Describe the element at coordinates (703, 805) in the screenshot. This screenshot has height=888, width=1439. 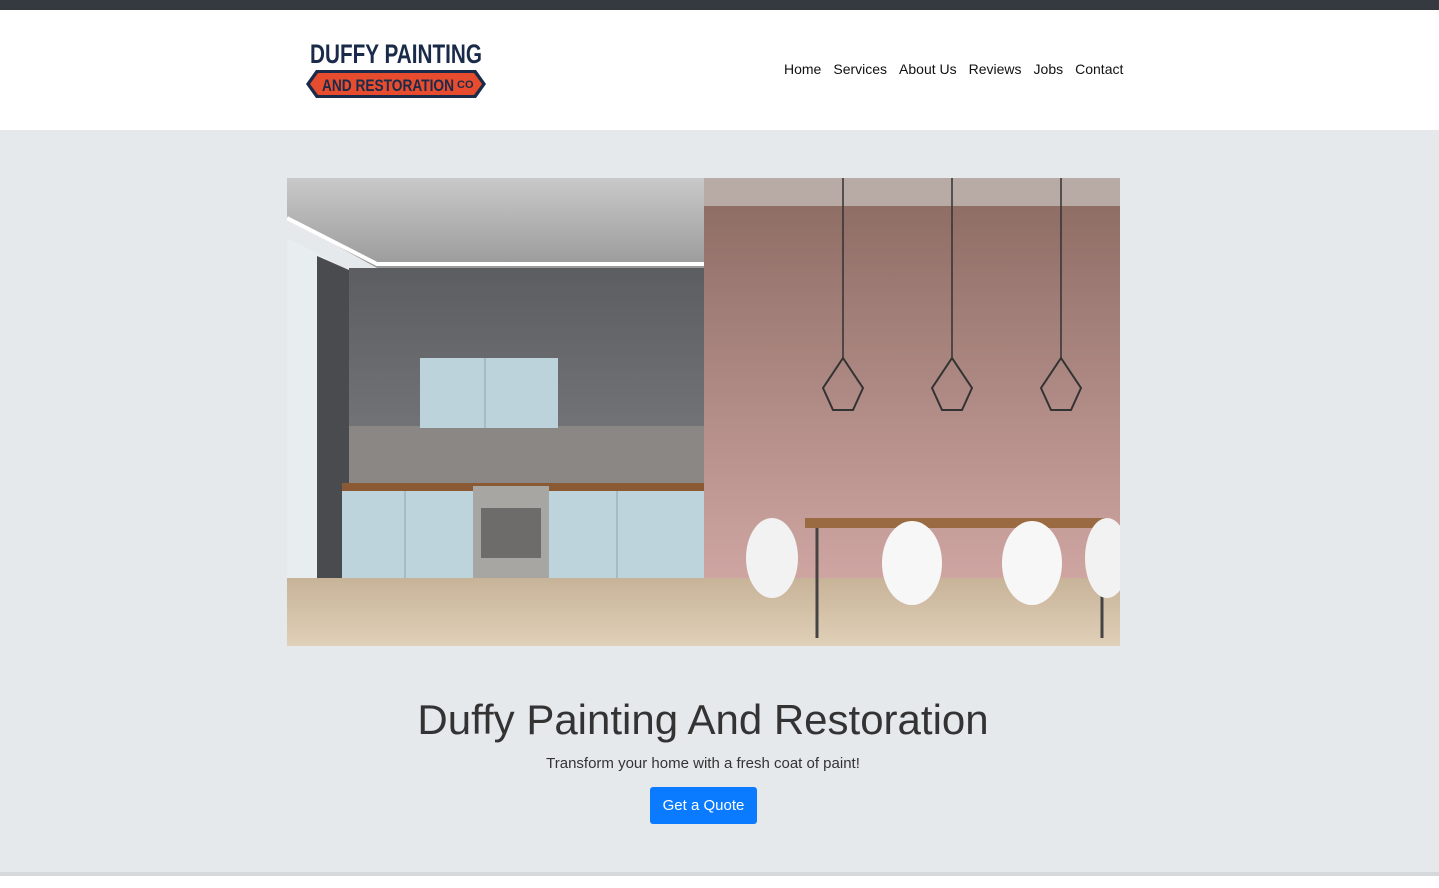
I see `get-a-quote-button: Get a Quote` at that location.